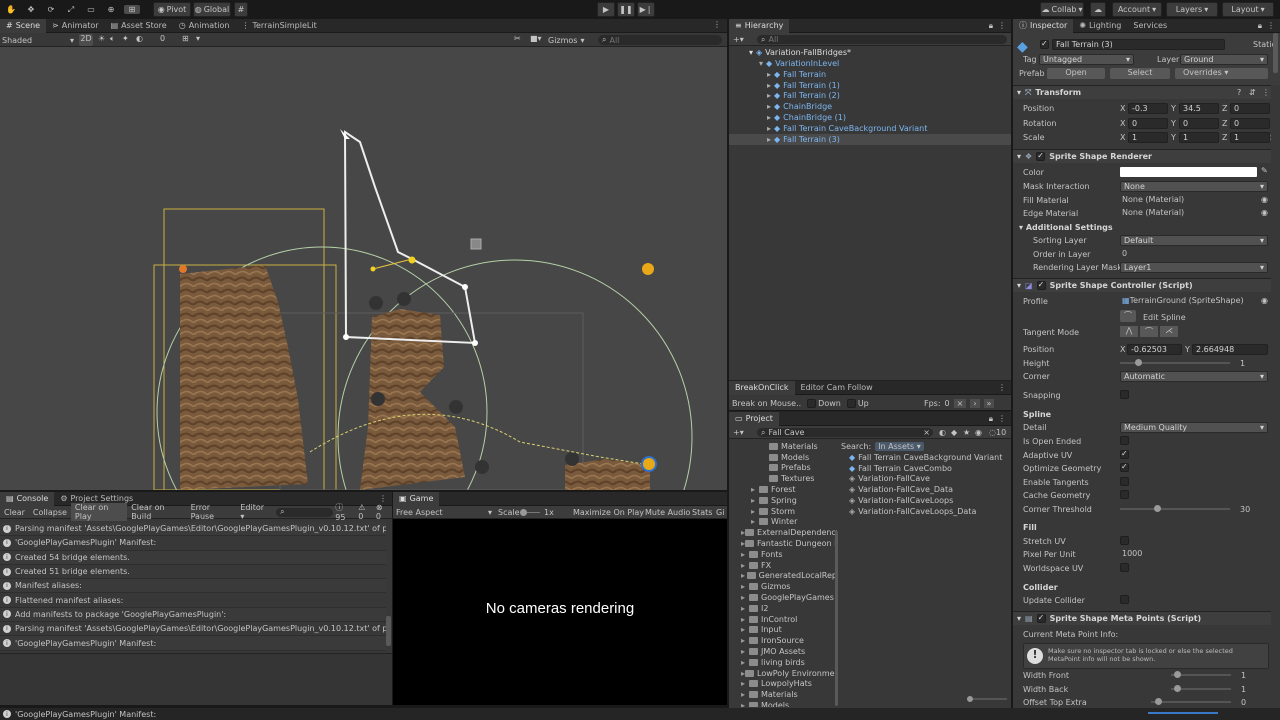  Describe the element at coordinates (1194, 254) in the screenshot. I see `order-in-layer-field: 0` at that location.